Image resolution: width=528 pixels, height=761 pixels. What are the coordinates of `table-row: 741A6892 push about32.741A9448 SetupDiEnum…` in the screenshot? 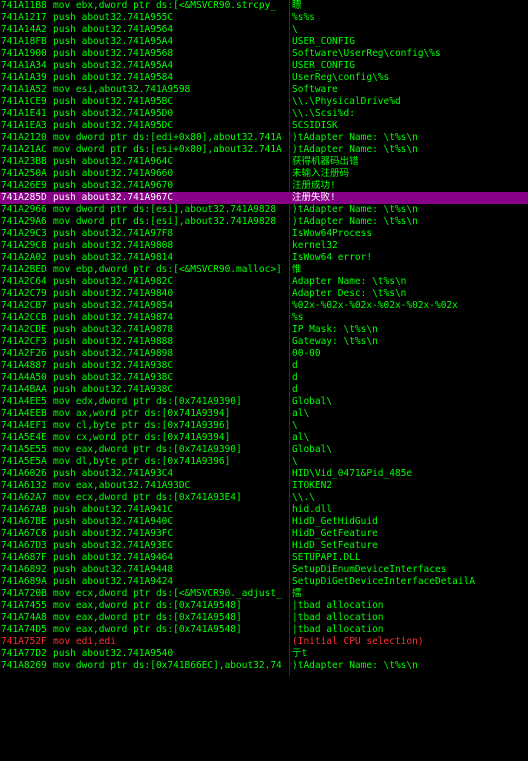 It's located at (264, 570).